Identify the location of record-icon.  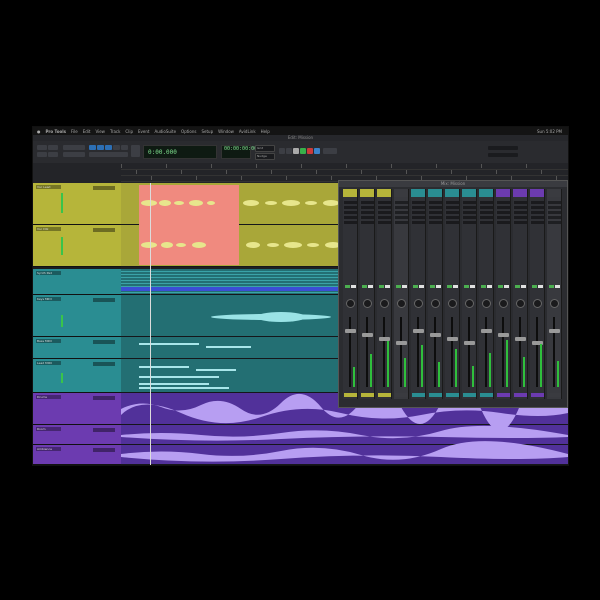
(310, 151).